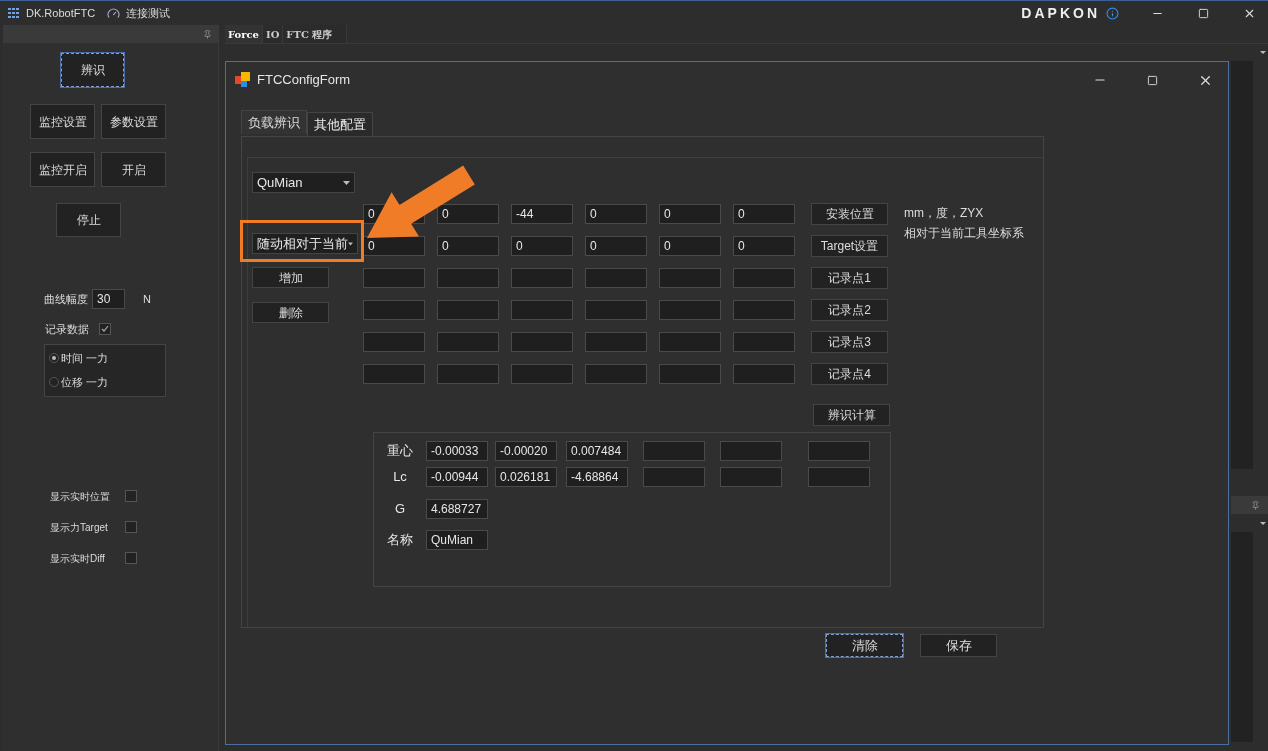 This screenshot has height=751, width=1268. Describe the element at coordinates (1060, 13) in the screenshot. I see `logo: DAPKON` at that location.